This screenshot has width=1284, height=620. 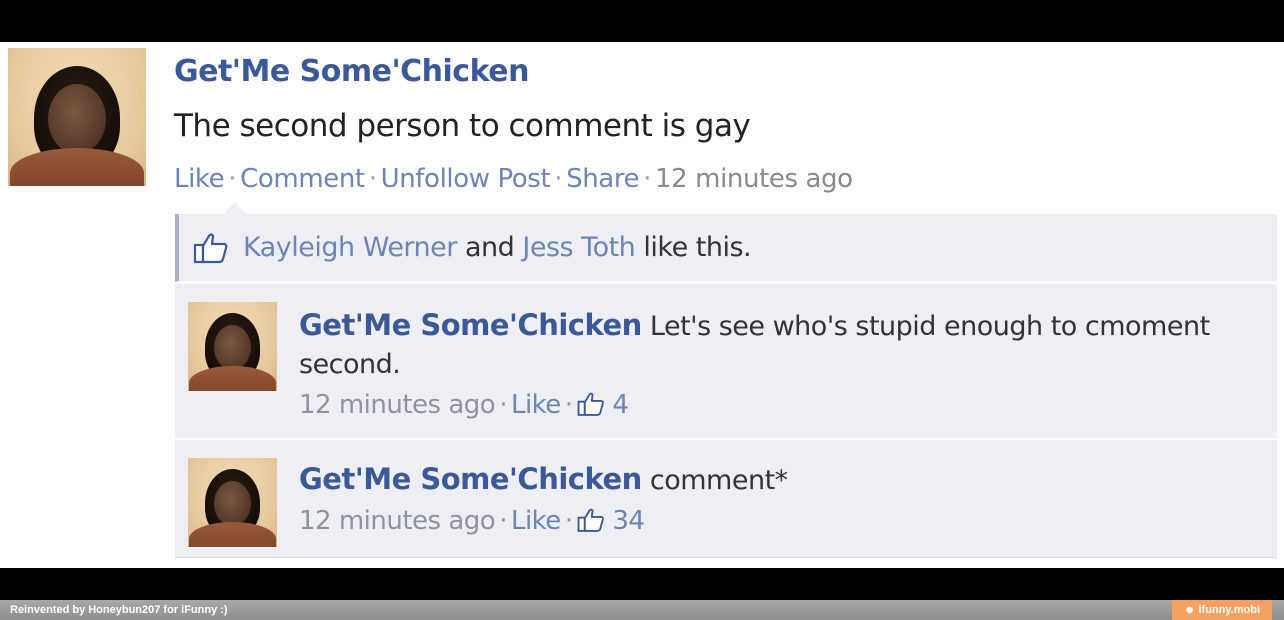 I want to click on post-text: The second person to comment is gay, so click(x=462, y=126).